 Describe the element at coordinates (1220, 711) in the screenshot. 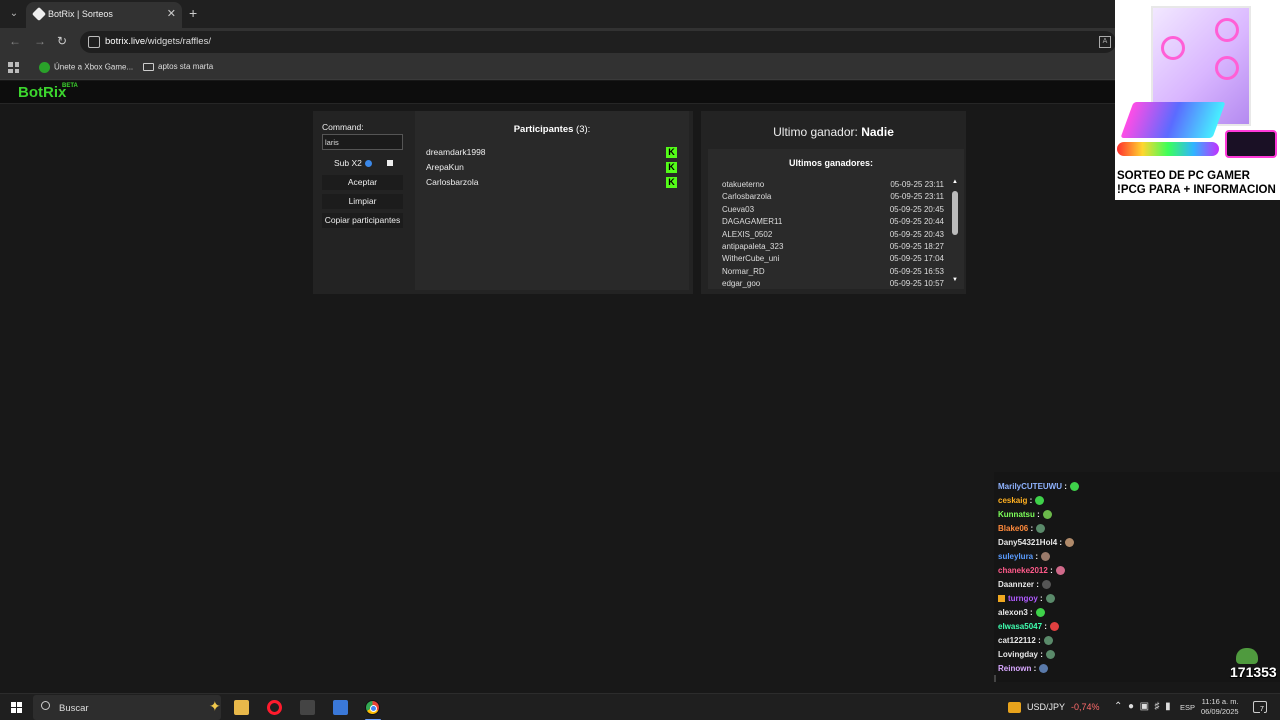

I see `clock-date: 06/09/2025` at that location.